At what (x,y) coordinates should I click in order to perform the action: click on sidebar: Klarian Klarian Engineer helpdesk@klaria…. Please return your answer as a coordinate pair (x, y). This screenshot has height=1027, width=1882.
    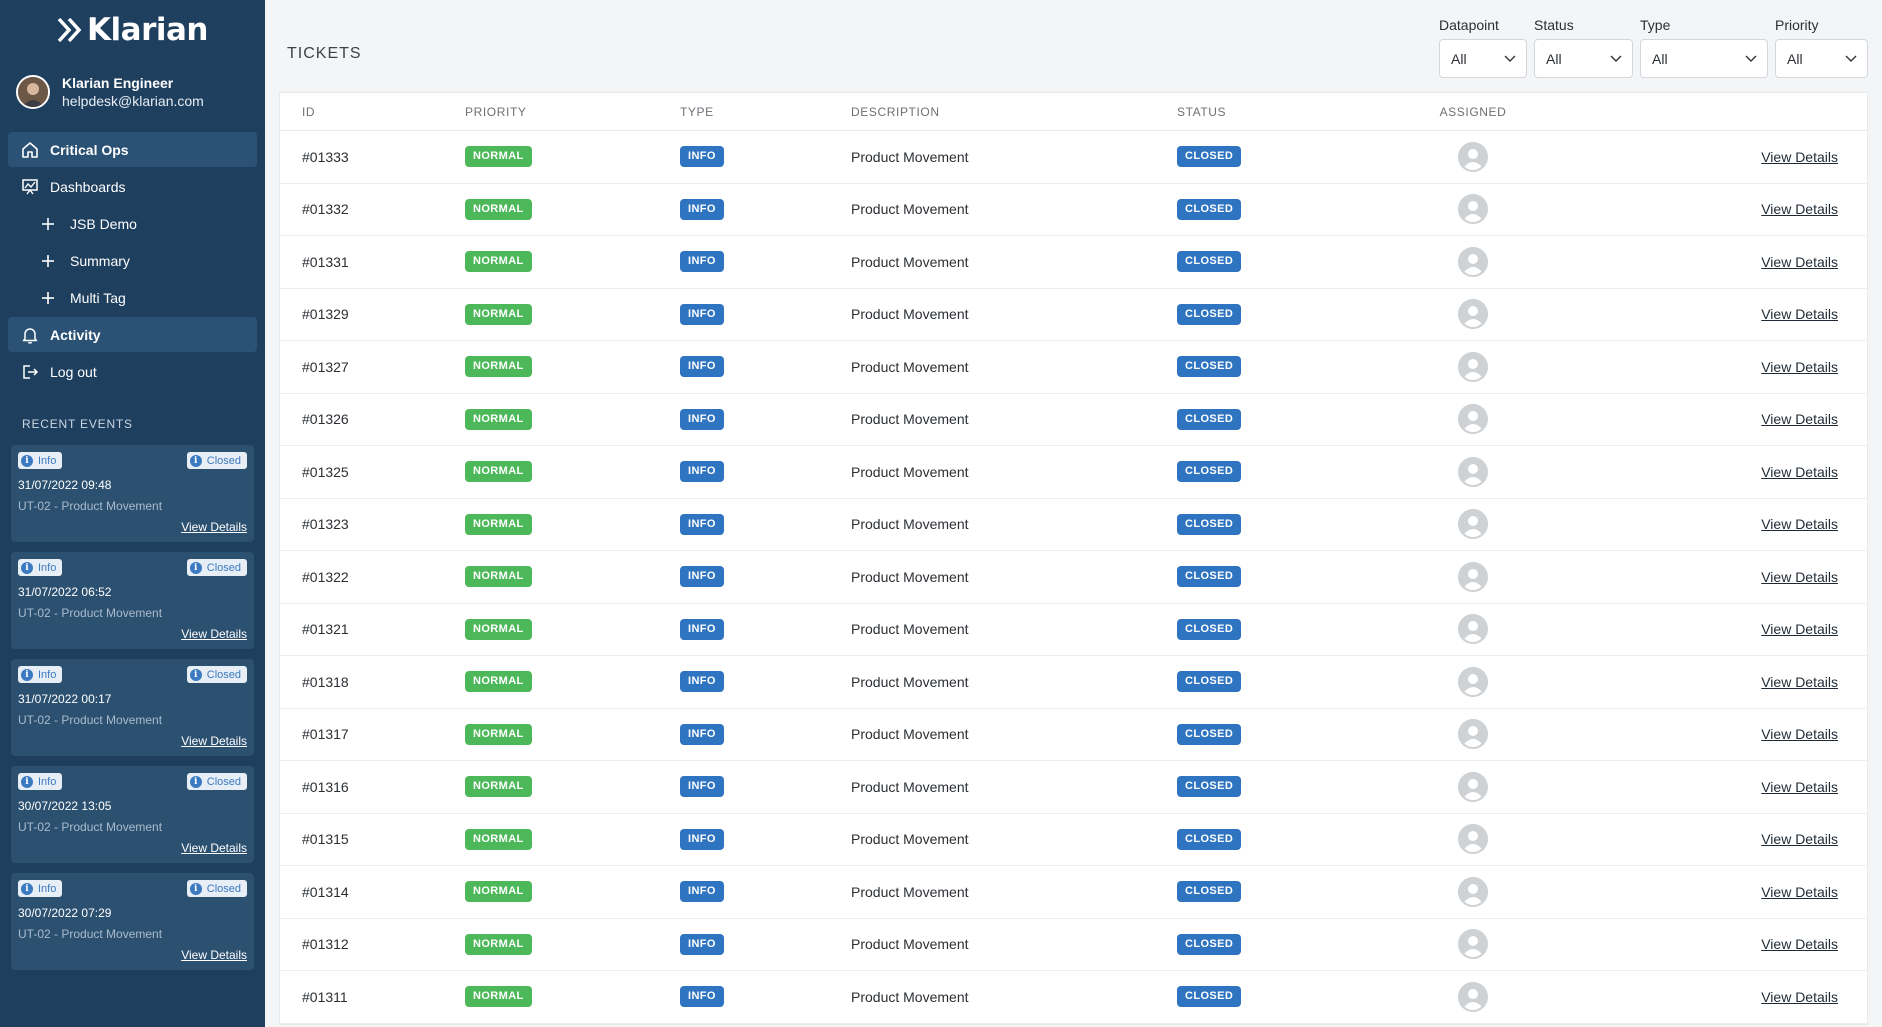
    Looking at the image, I should click on (132, 513).